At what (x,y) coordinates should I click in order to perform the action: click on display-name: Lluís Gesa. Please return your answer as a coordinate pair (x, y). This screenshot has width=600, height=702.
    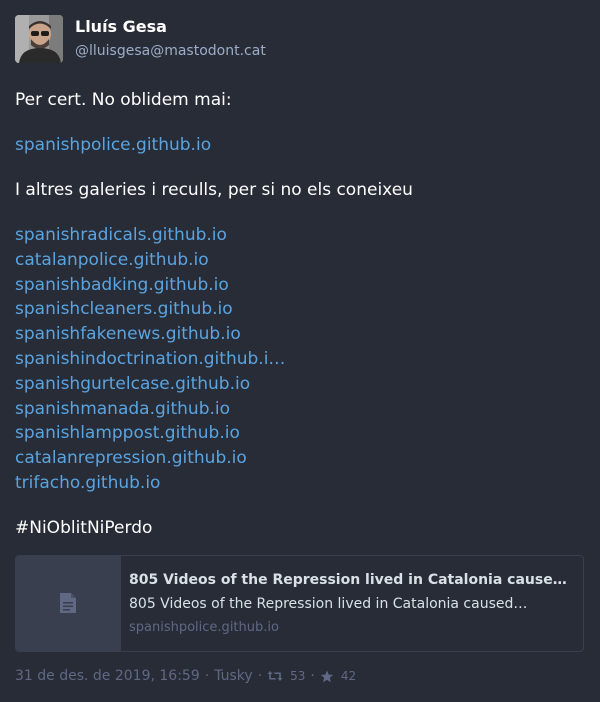
    Looking at the image, I should click on (121, 26).